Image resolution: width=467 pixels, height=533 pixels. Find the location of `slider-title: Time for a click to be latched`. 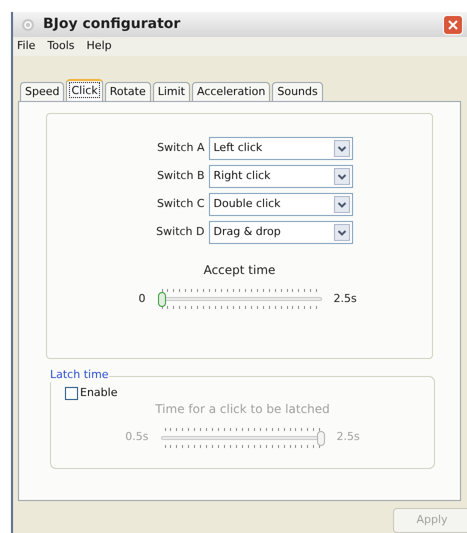

slider-title: Time for a click to be latched is located at coordinates (242, 409).